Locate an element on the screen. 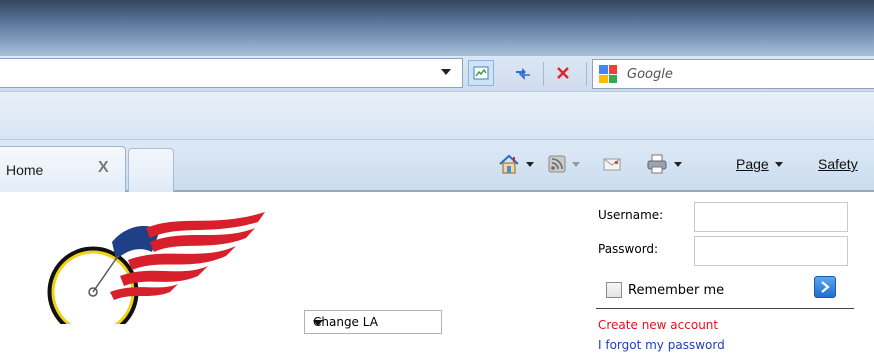 Image resolution: width=874 pixels, height=356 pixels. create-account-link: Create new account is located at coordinates (658, 325).